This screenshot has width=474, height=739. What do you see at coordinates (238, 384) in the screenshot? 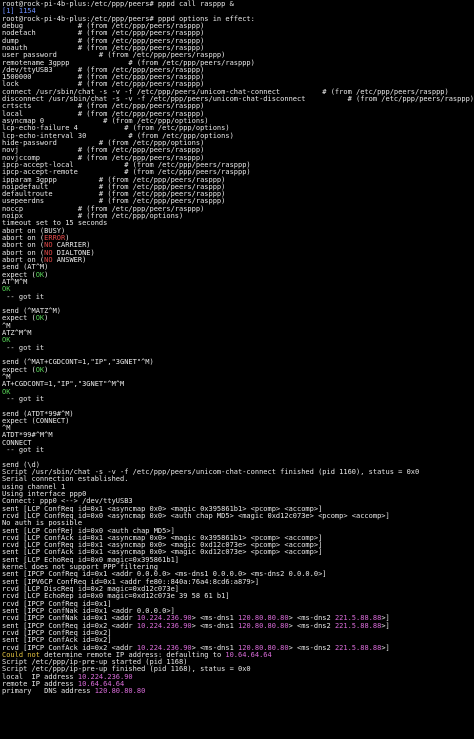
I see `terminal-line: AT+CGDCONT=1,"IP","3GNET"^M^M` at bounding box center [238, 384].